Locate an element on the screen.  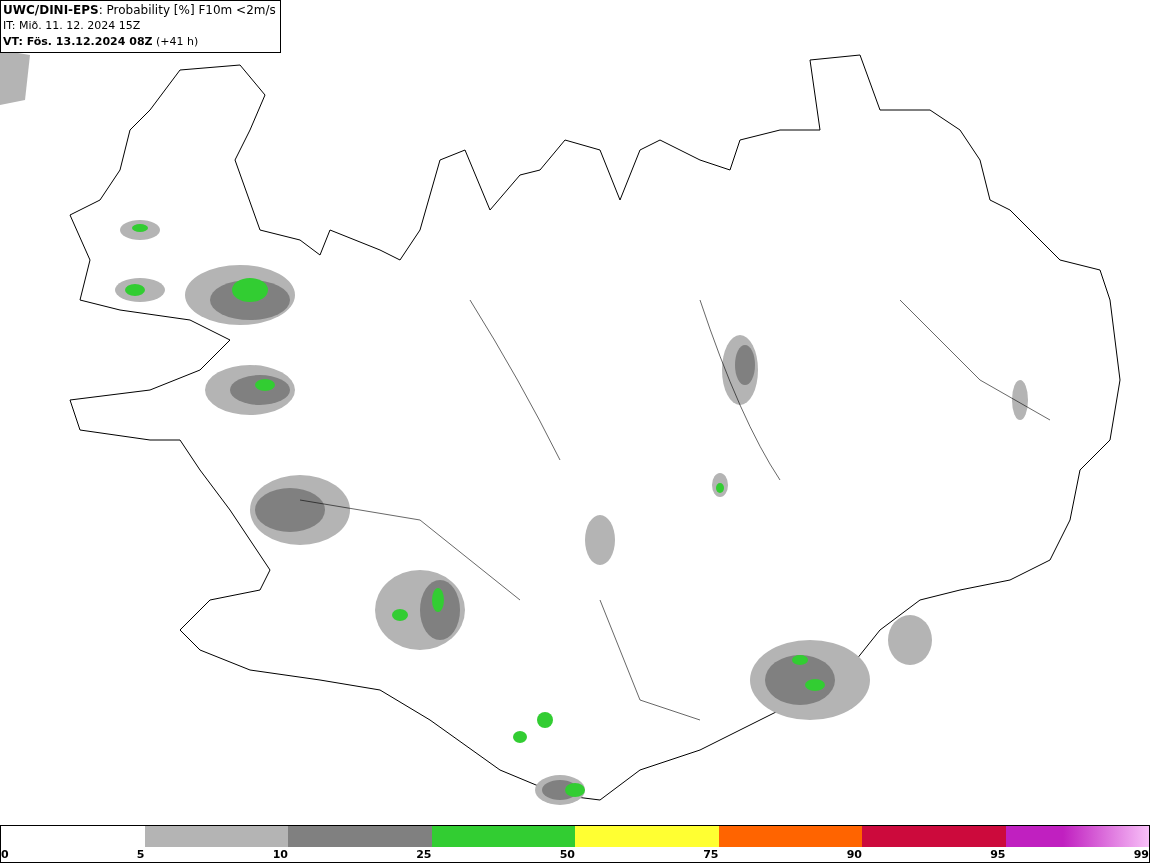
legend-label: 50 is located at coordinates (567, 854).